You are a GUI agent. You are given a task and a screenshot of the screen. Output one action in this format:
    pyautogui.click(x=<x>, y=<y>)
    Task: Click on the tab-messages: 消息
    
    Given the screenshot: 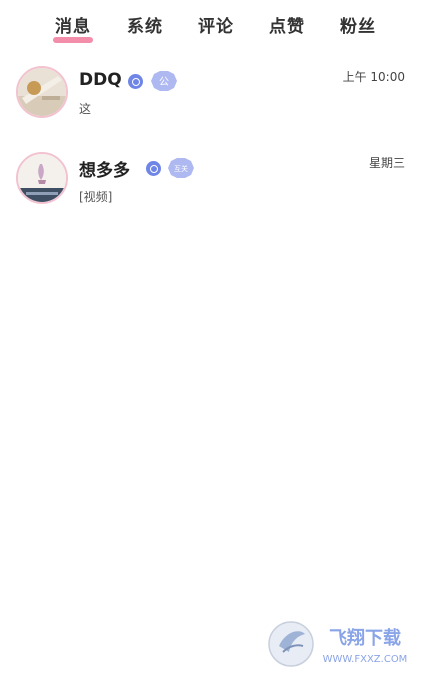 What is the action you would take?
    pyautogui.click(x=73, y=27)
    